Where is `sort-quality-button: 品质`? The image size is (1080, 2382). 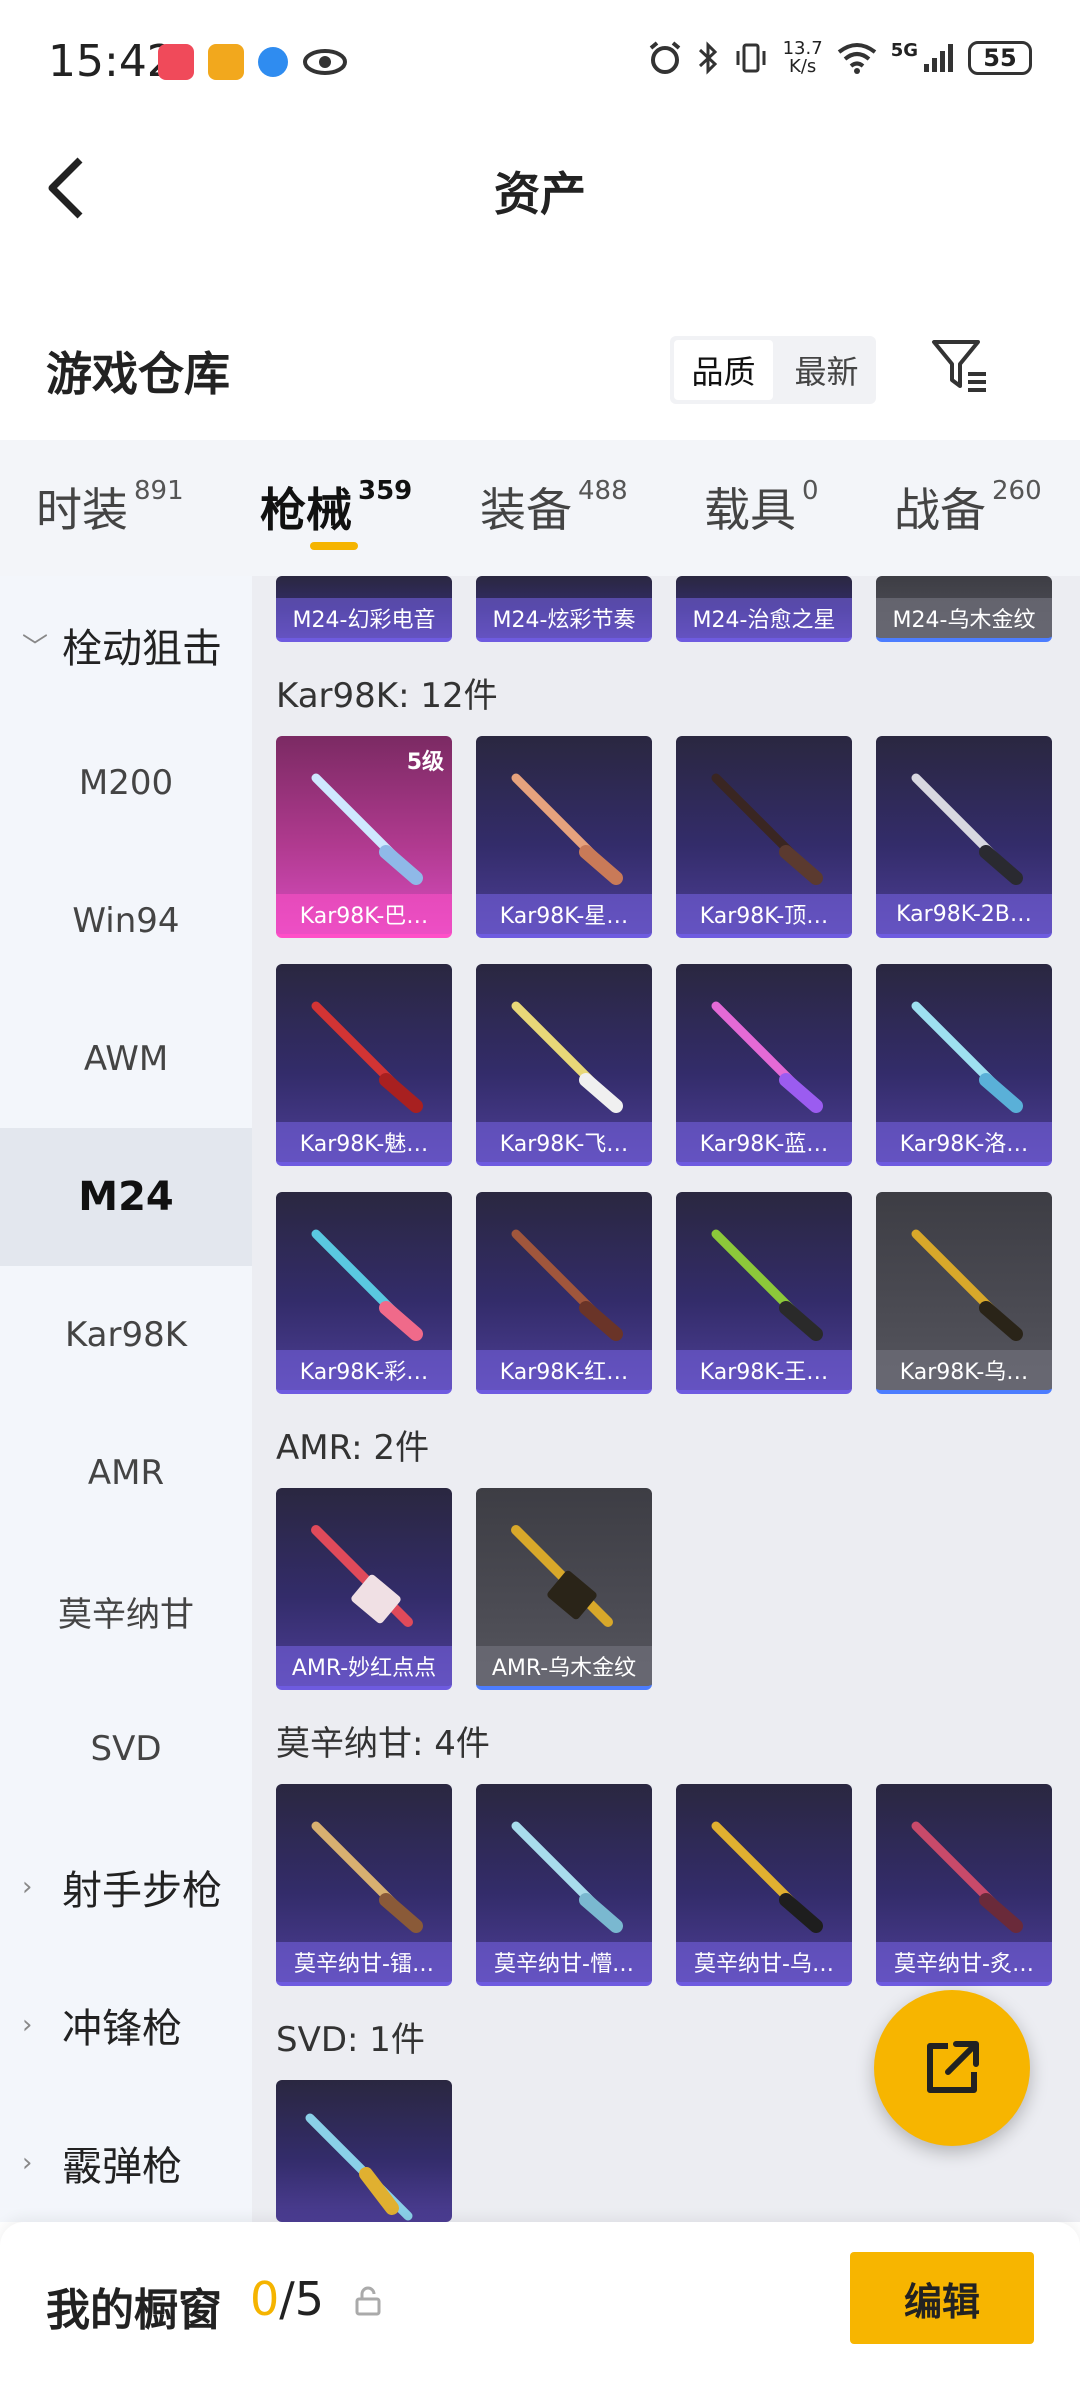 sort-quality-button: 品质 is located at coordinates (723, 370).